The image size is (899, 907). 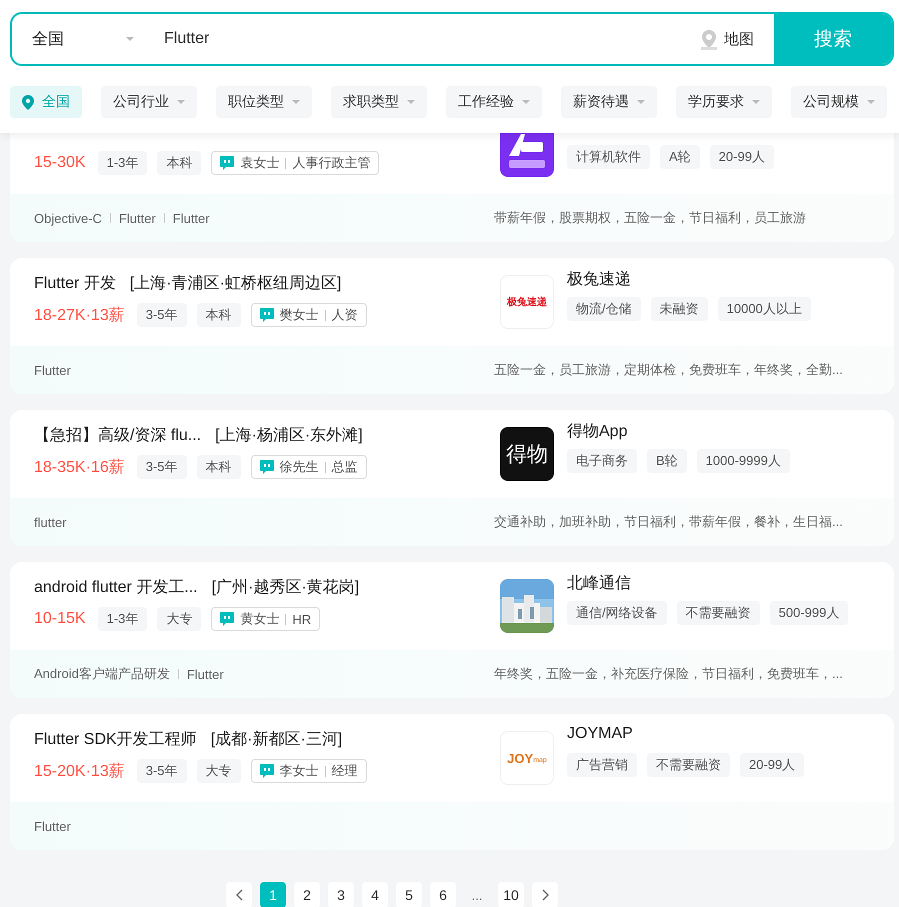 What do you see at coordinates (276, 739) in the screenshot?
I see `job-location: [成都·新都区·三河]` at bounding box center [276, 739].